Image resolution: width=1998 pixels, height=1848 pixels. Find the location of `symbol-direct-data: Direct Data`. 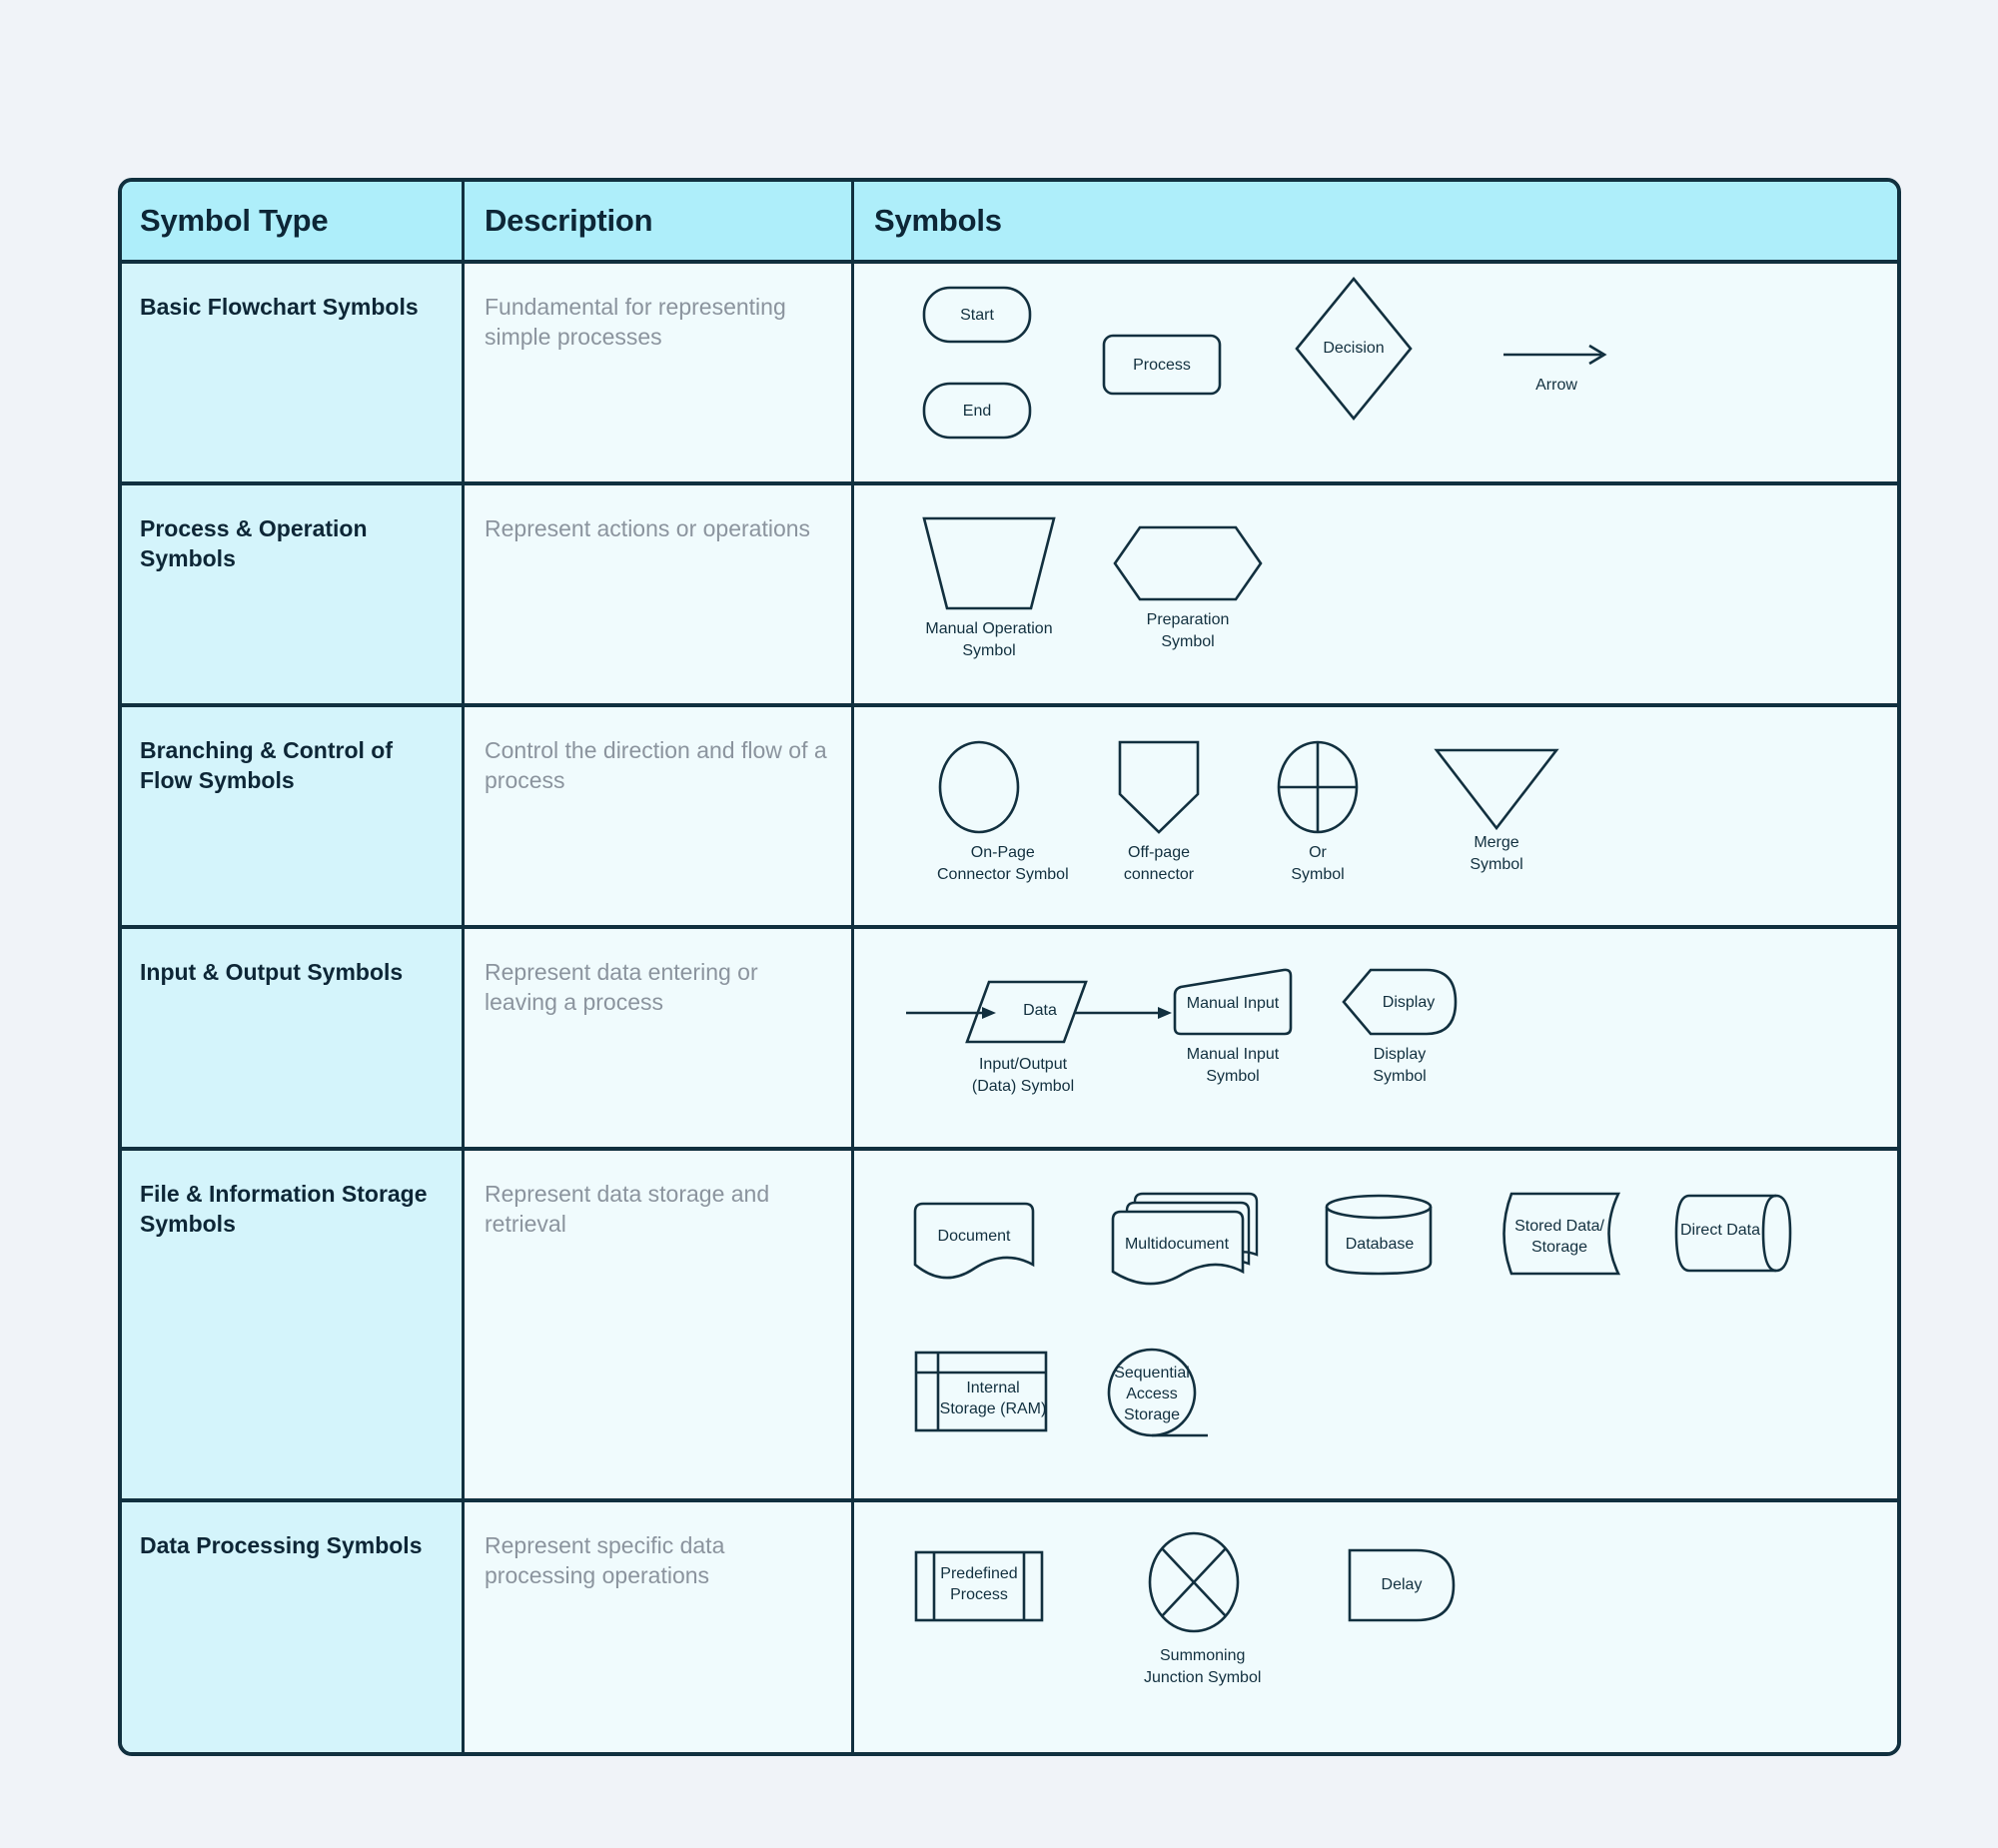

symbol-direct-data: Direct Data is located at coordinates (1733, 1234).